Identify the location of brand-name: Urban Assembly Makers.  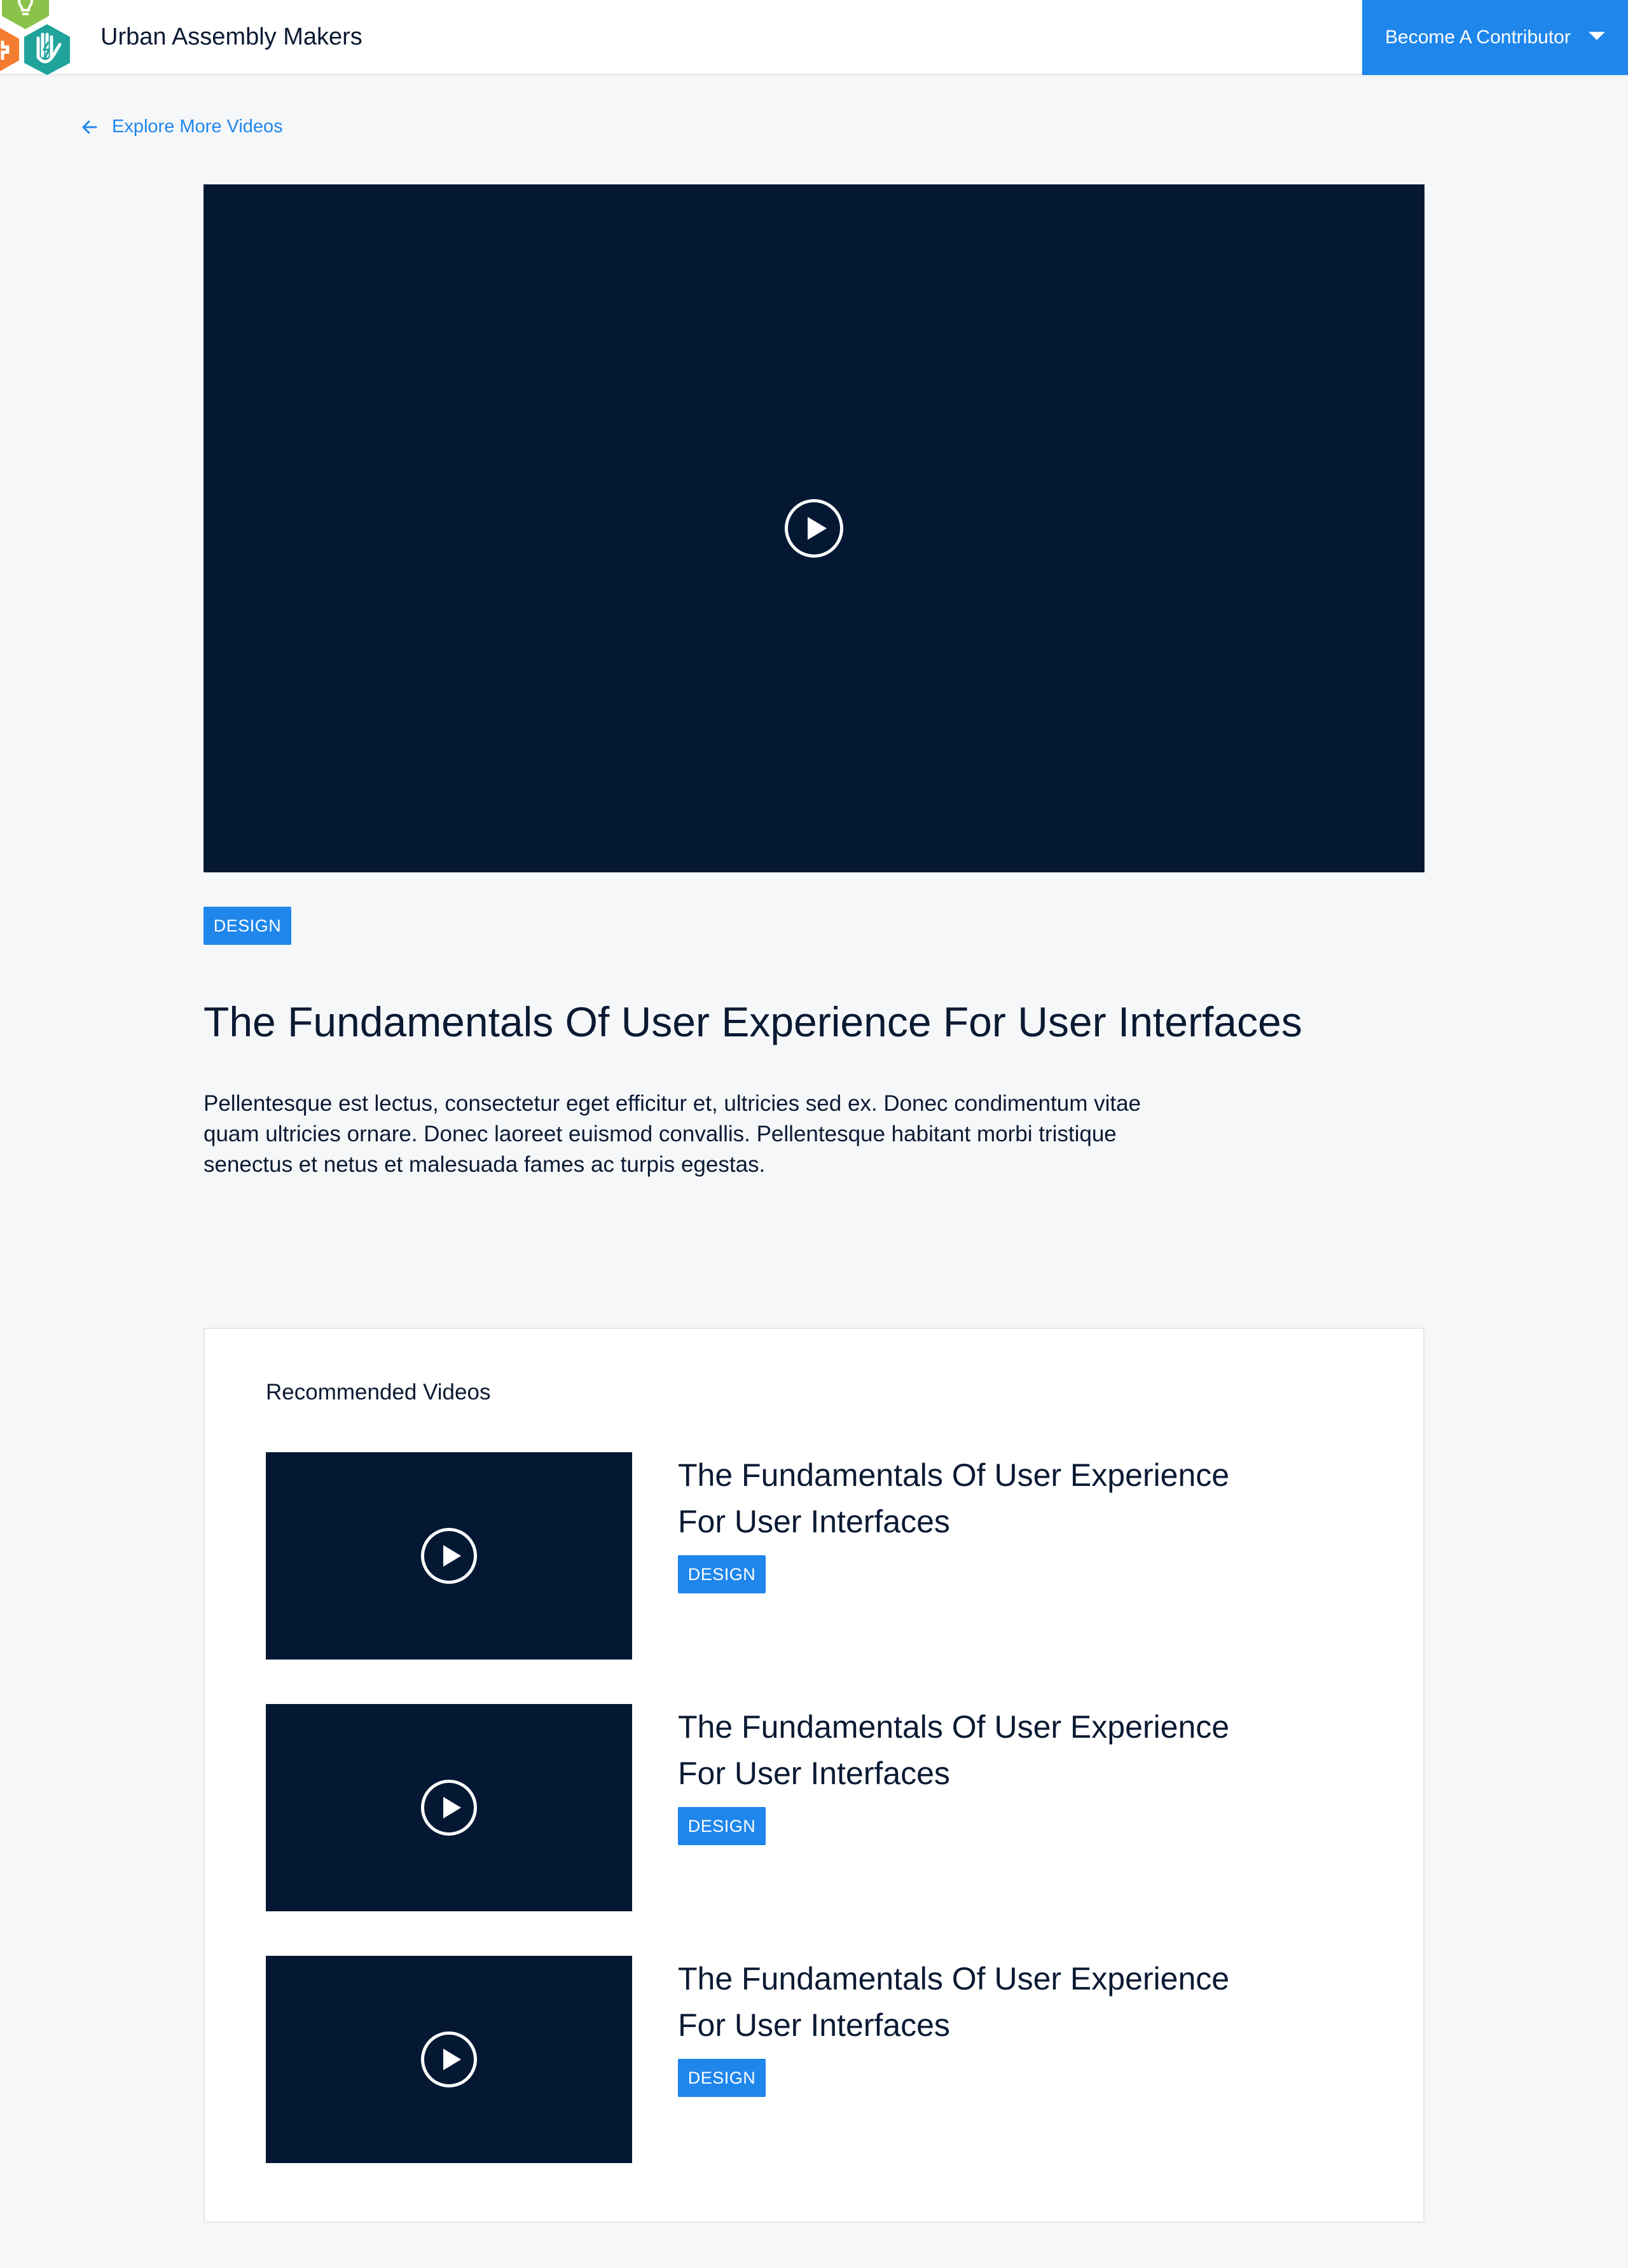
(231, 37).